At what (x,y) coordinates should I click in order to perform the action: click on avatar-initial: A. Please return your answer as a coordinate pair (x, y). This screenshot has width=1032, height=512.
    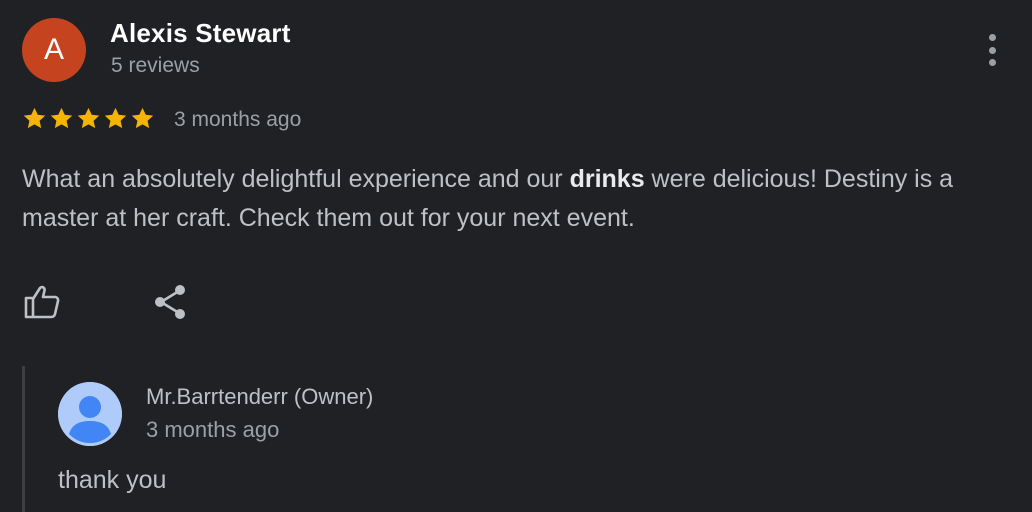
    Looking at the image, I should click on (53, 49).